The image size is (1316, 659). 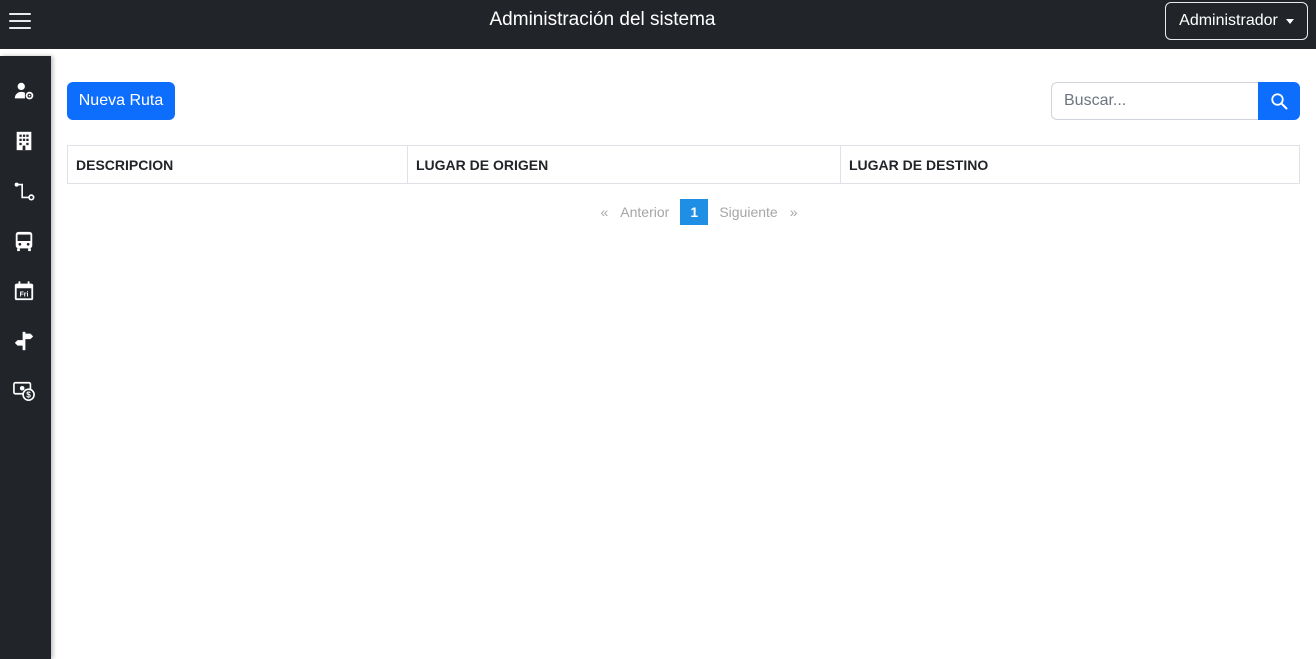 I want to click on pagination: « Anterior 1 Siguiente », so click(x=658, y=212).